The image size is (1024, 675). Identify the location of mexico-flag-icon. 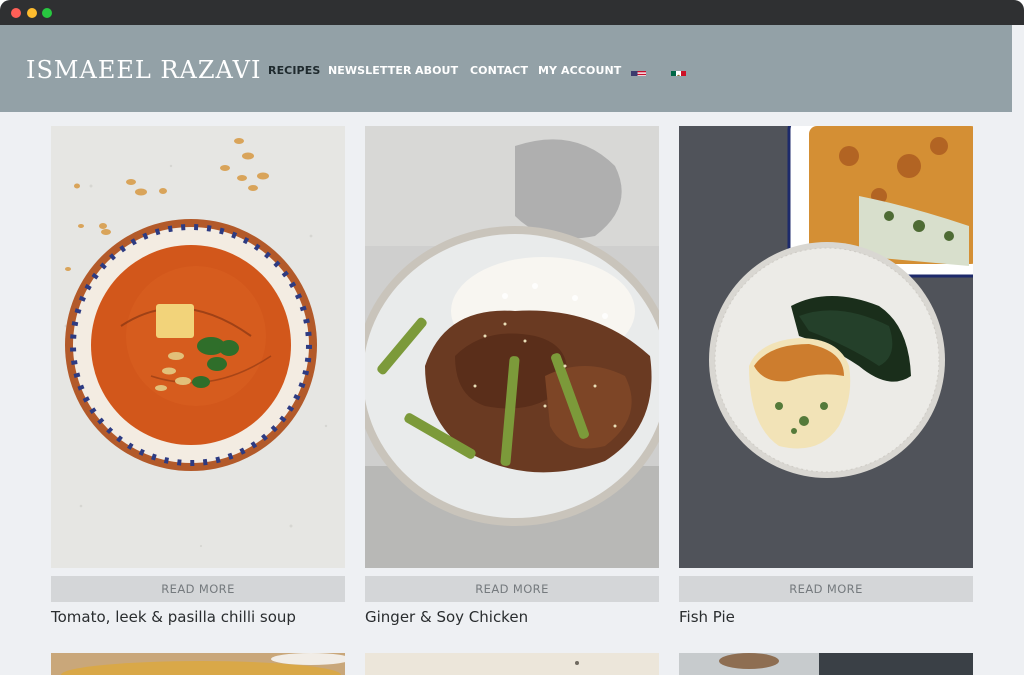
(678, 71).